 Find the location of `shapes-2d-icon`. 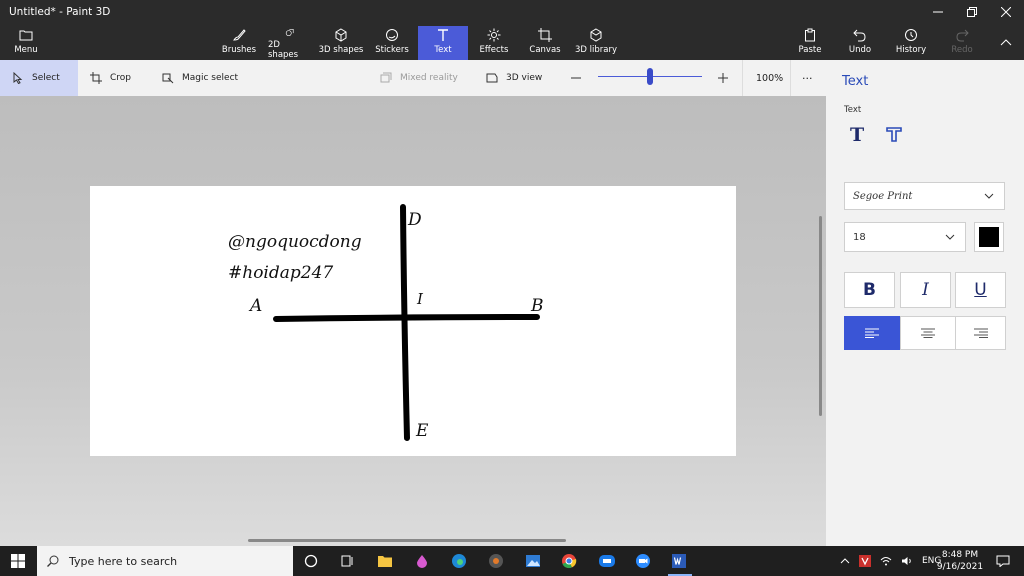

shapes-2d-icon is located at coordinates (289, 32).